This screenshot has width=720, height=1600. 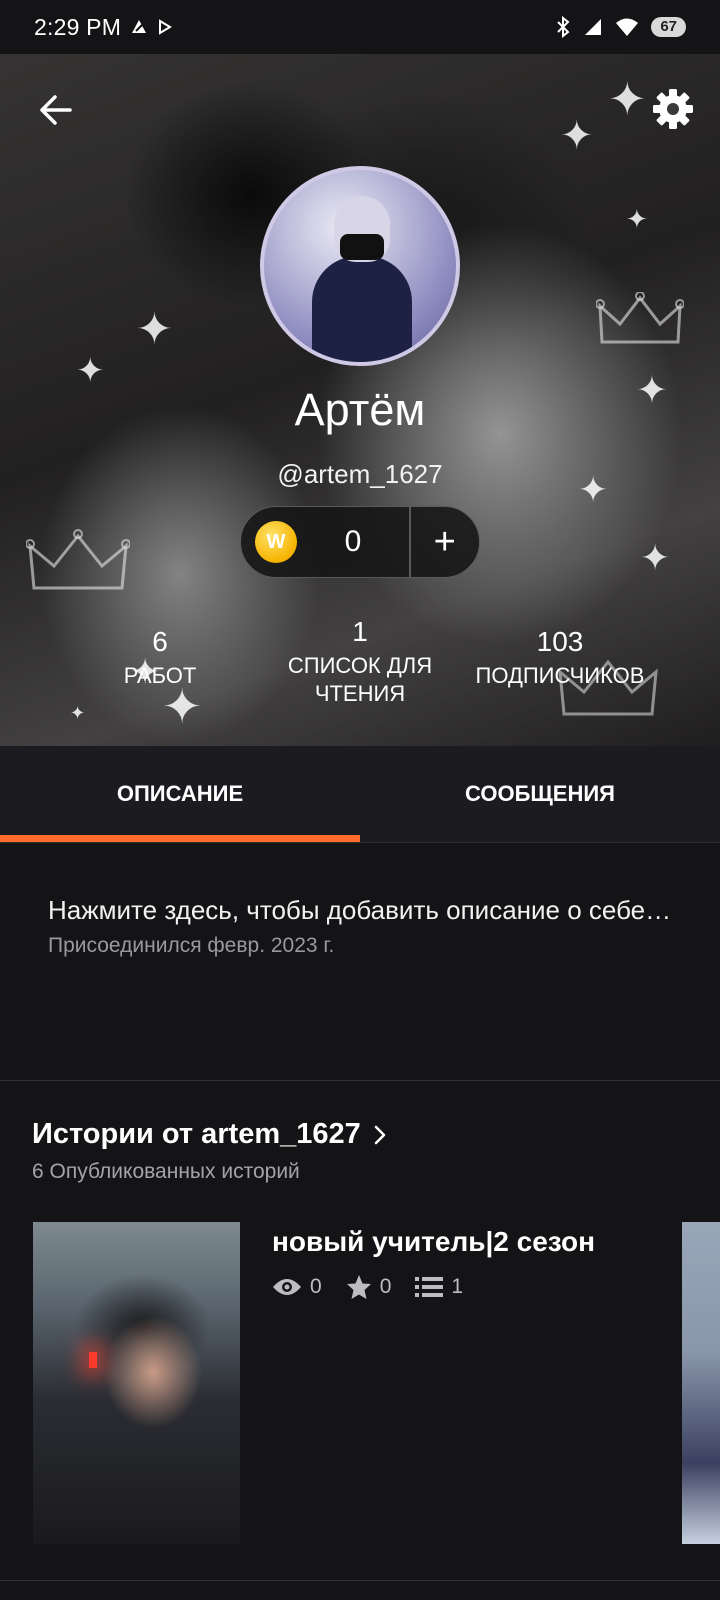 I want to click on stories-count: 6 Опубликованных историй, so click(x=166, y=1171).